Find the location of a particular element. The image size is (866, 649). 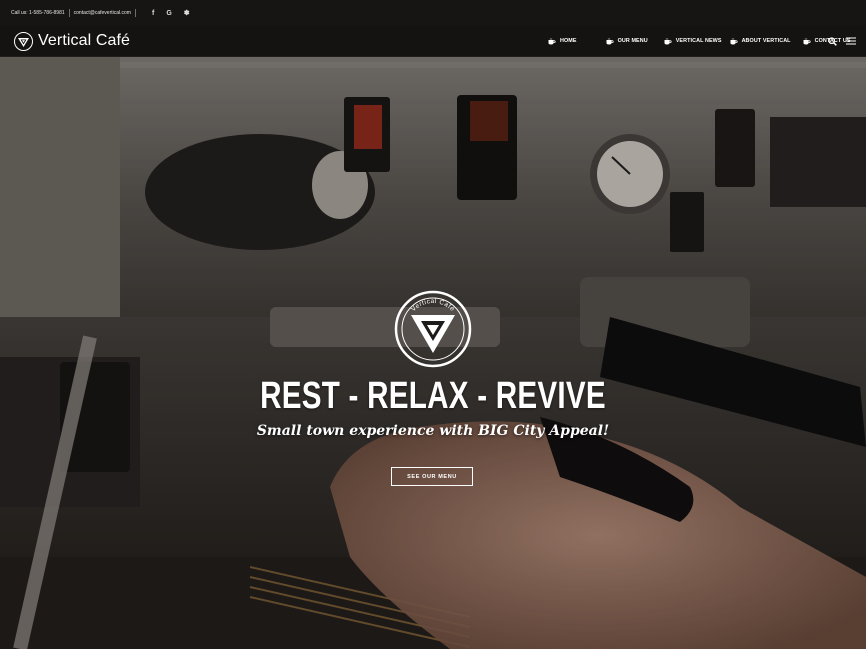

google-icon: G is located at coordinates (168, 13).